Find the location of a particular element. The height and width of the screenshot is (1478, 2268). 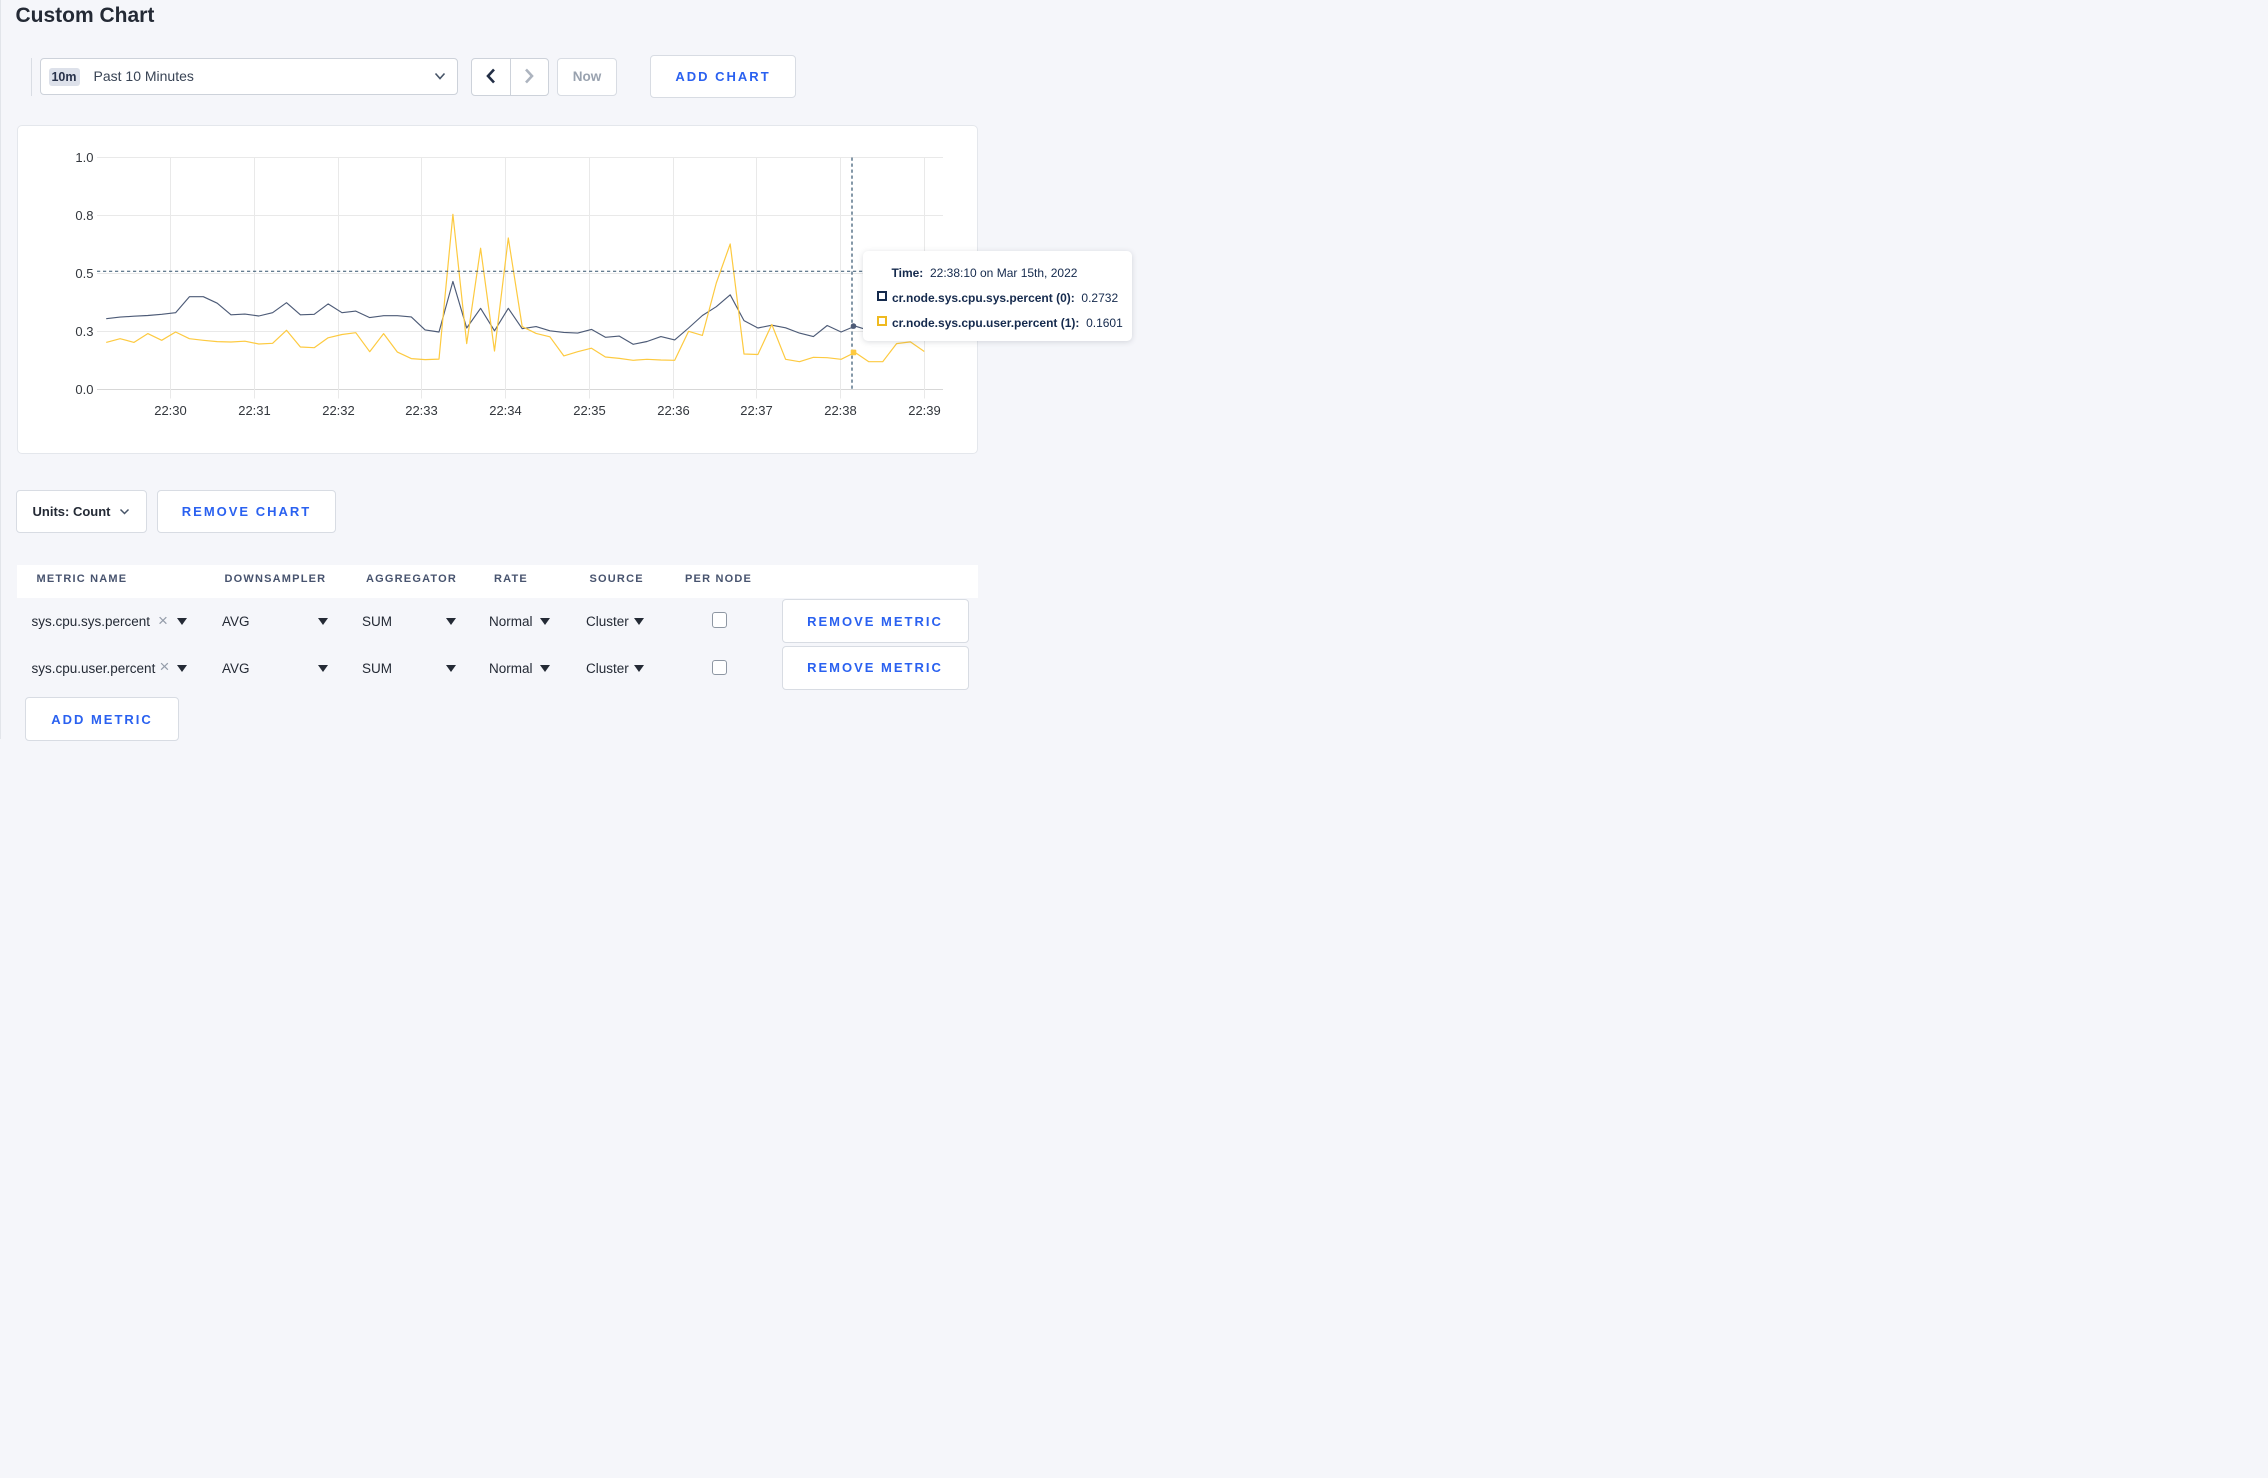

svg-text: 22:33 is located at coordinates (421, 410).